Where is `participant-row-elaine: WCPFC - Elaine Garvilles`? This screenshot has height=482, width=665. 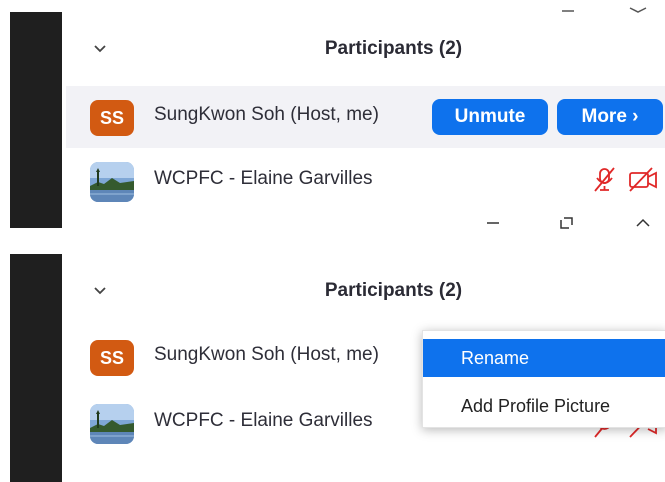 participant-row-elaine: WCPFC - Elaine Garvilles is located at coordinates (365, 181).